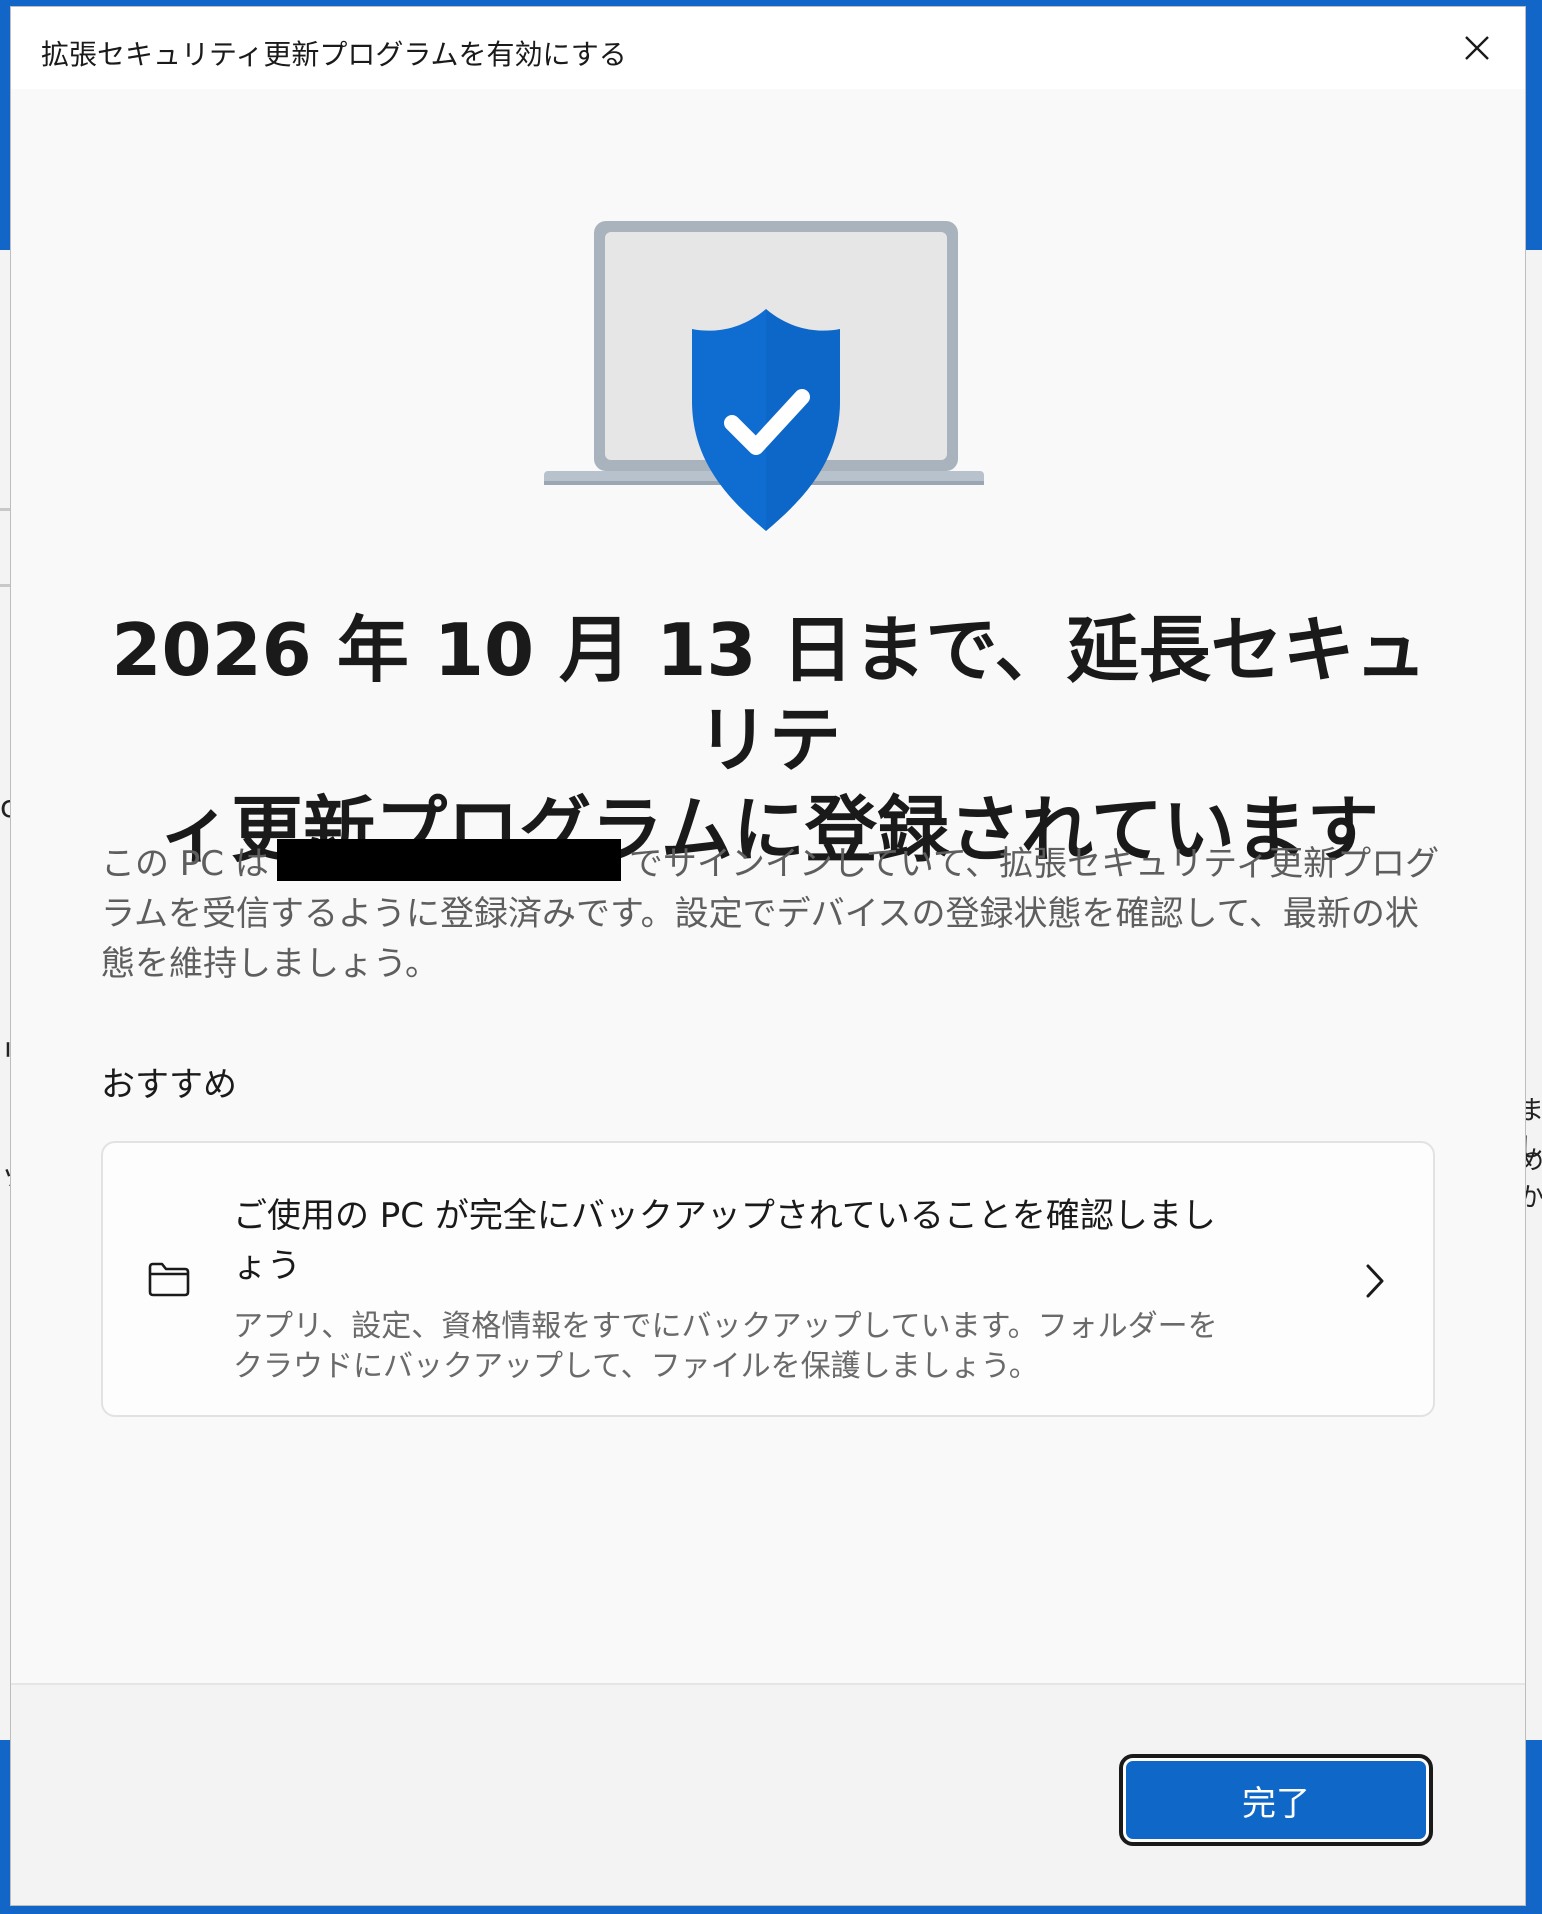  Describe the element at coordinates (1534, 995) in the screenshot. I see `background-window-right` at that location.